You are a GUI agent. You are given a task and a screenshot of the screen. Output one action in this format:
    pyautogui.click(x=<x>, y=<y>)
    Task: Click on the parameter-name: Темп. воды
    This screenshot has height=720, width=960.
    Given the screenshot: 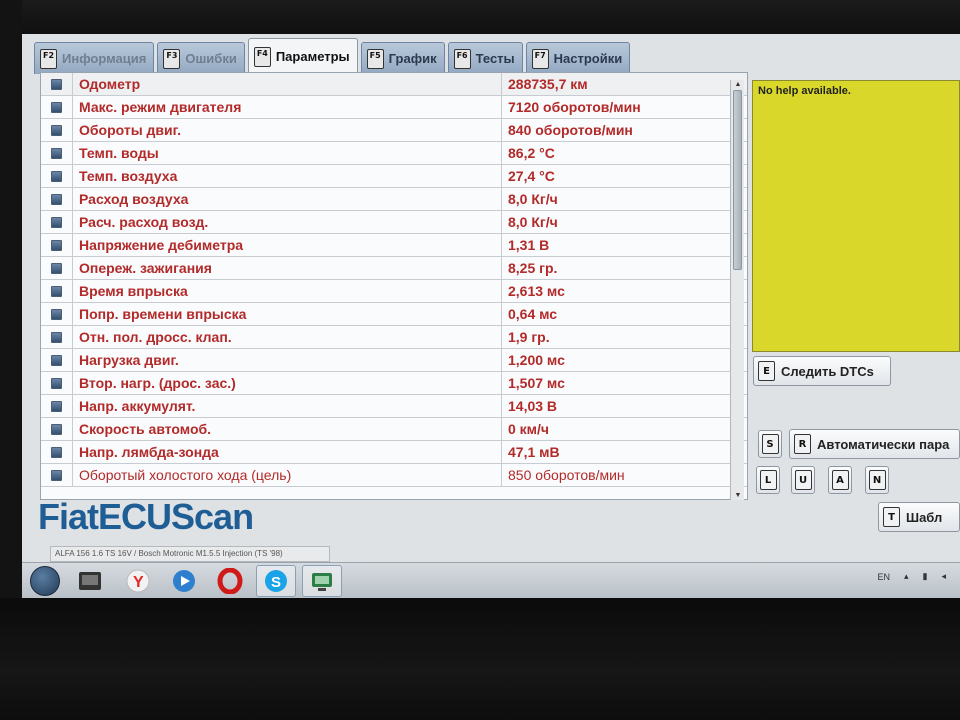 What is the action you would take?
    pyautogui.click(x=287, y=153)
    